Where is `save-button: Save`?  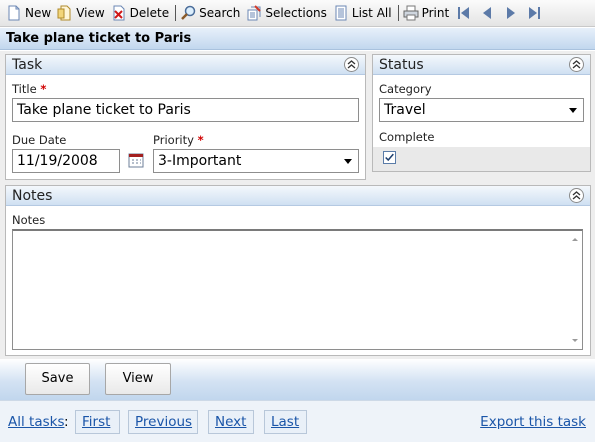 save-button: Save is located at coordinates (57, 379).